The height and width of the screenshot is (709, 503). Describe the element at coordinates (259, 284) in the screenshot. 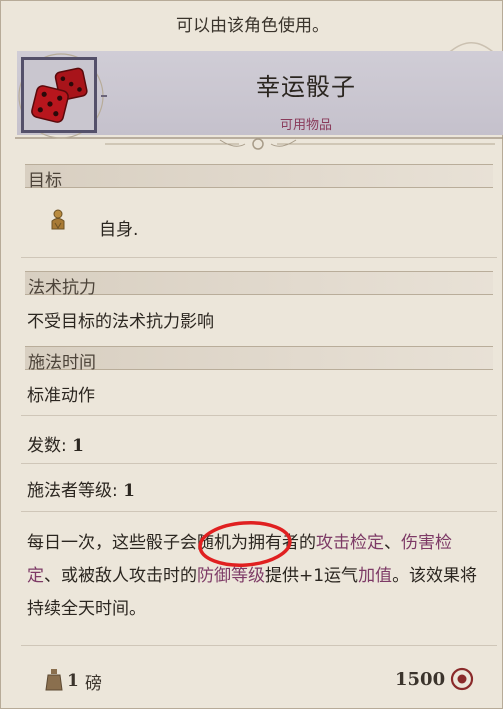

I see `section-resistance-header: 法术抗力` at that location.